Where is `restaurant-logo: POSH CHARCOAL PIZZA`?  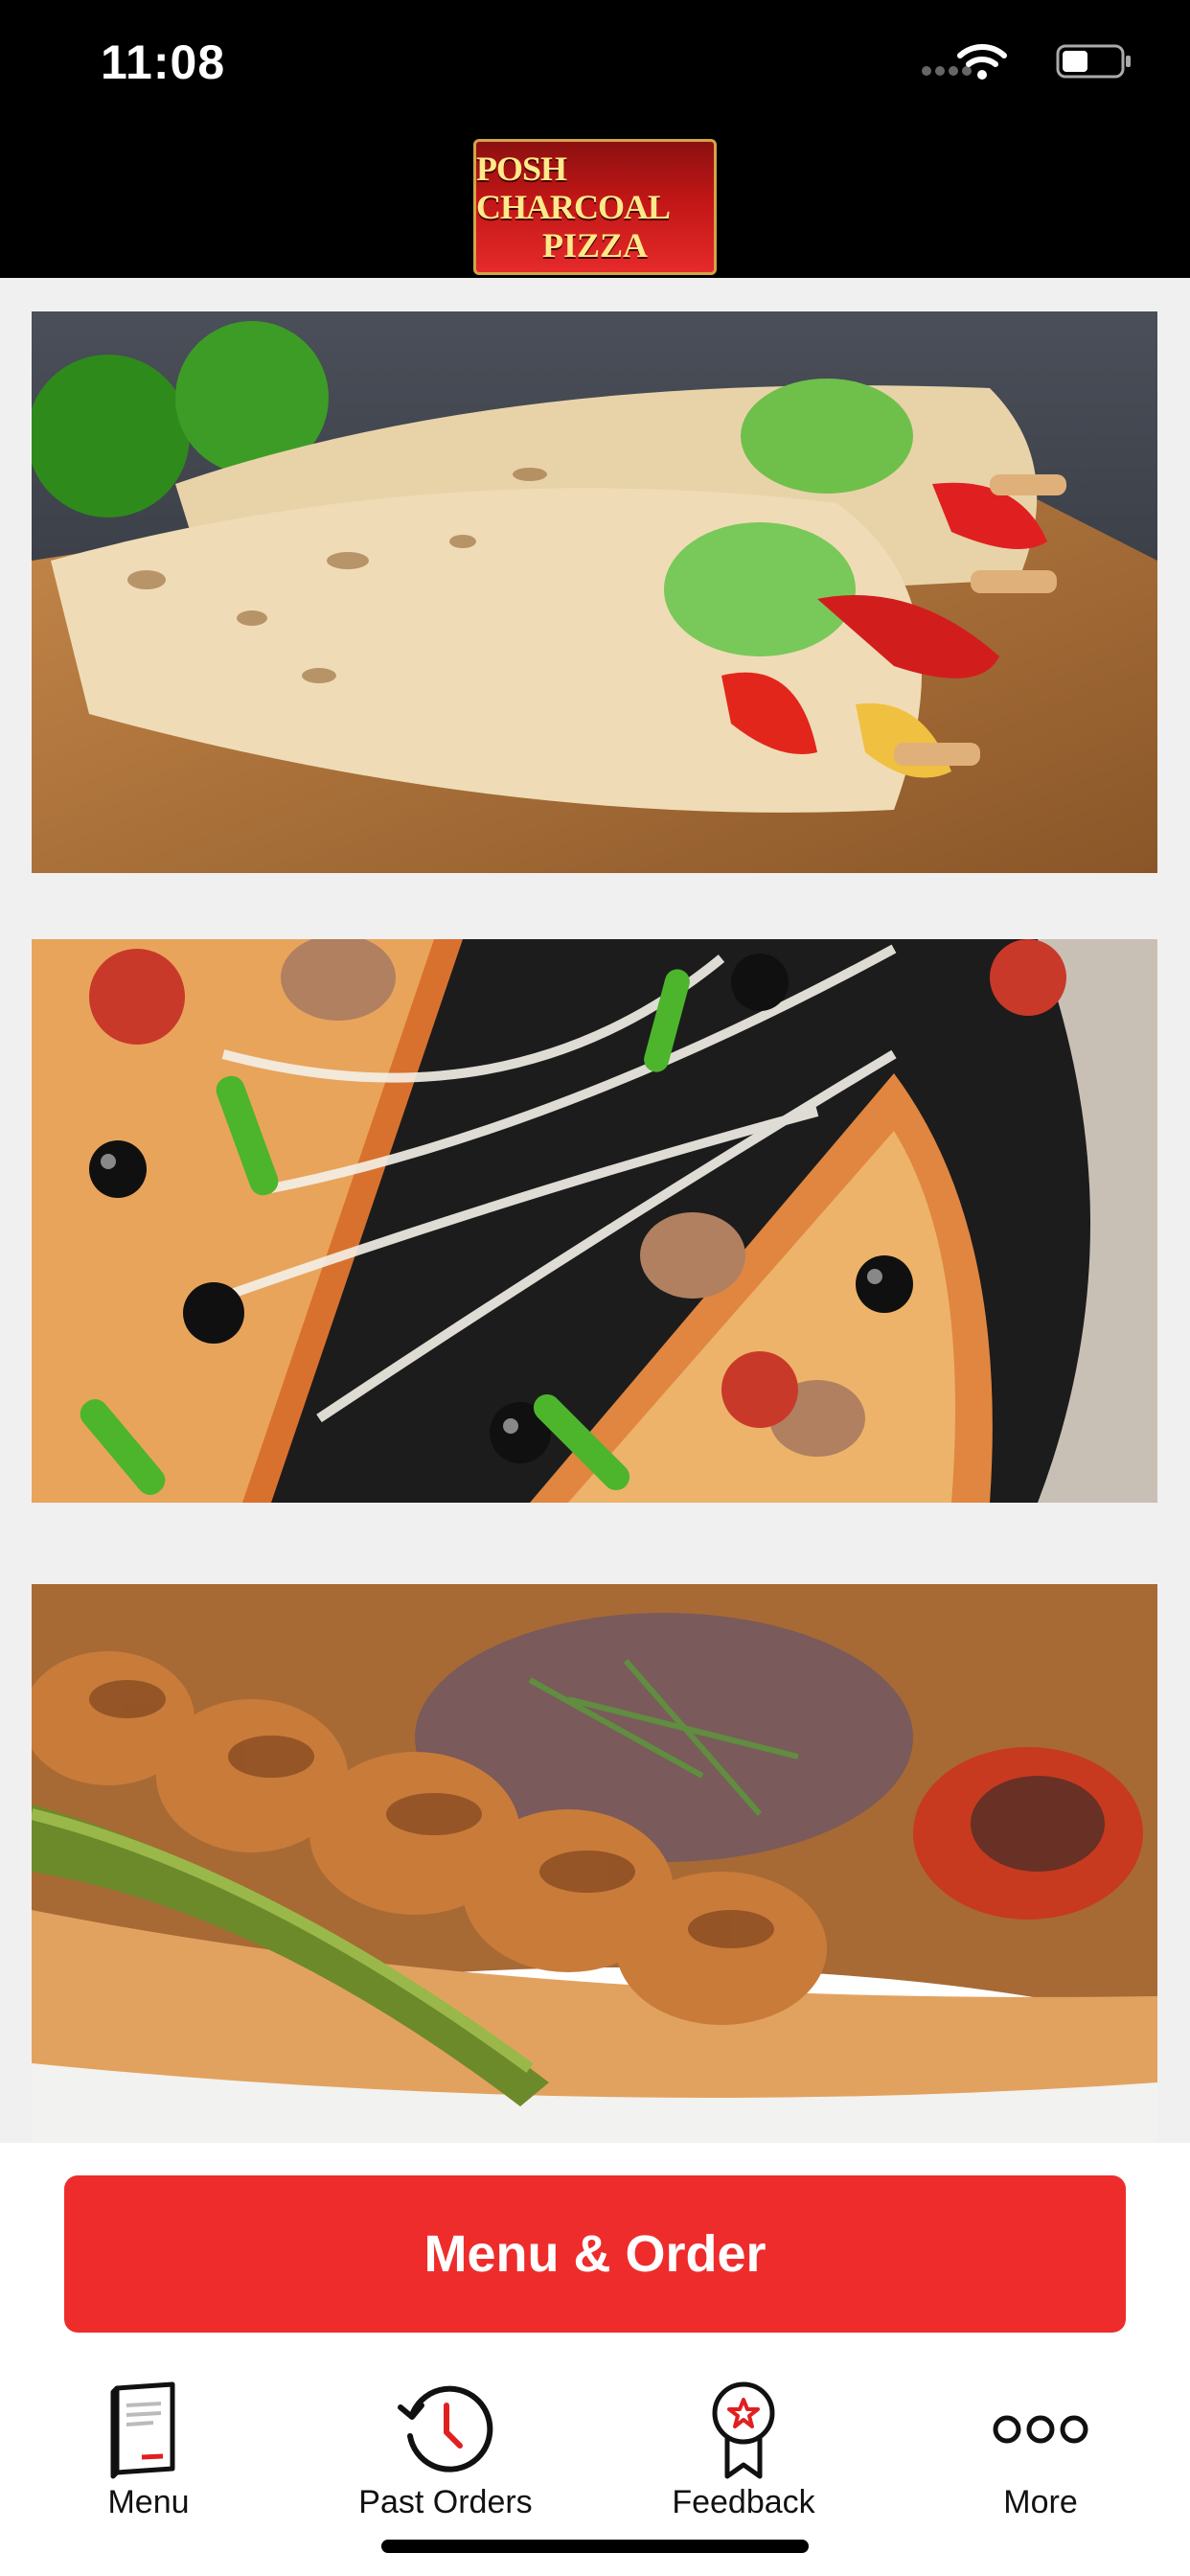 restaurant-logo: POSH CHARCOAL PIZZA is located at coordinates (595, 207).